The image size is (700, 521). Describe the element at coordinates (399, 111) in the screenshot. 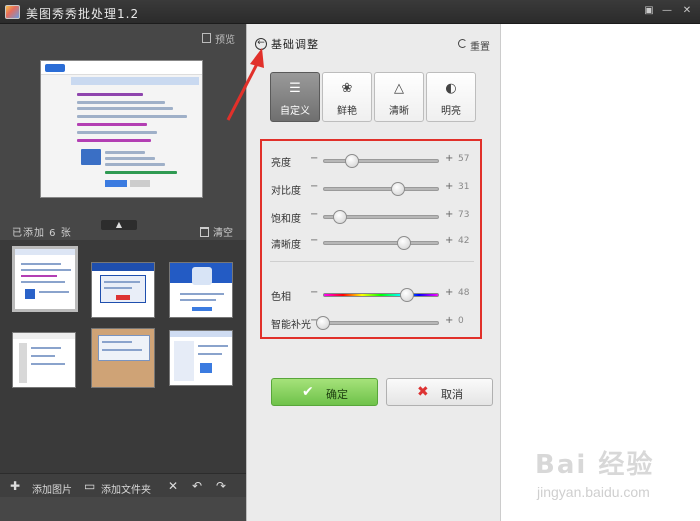

I see `mode-label: 清晰` at that location.